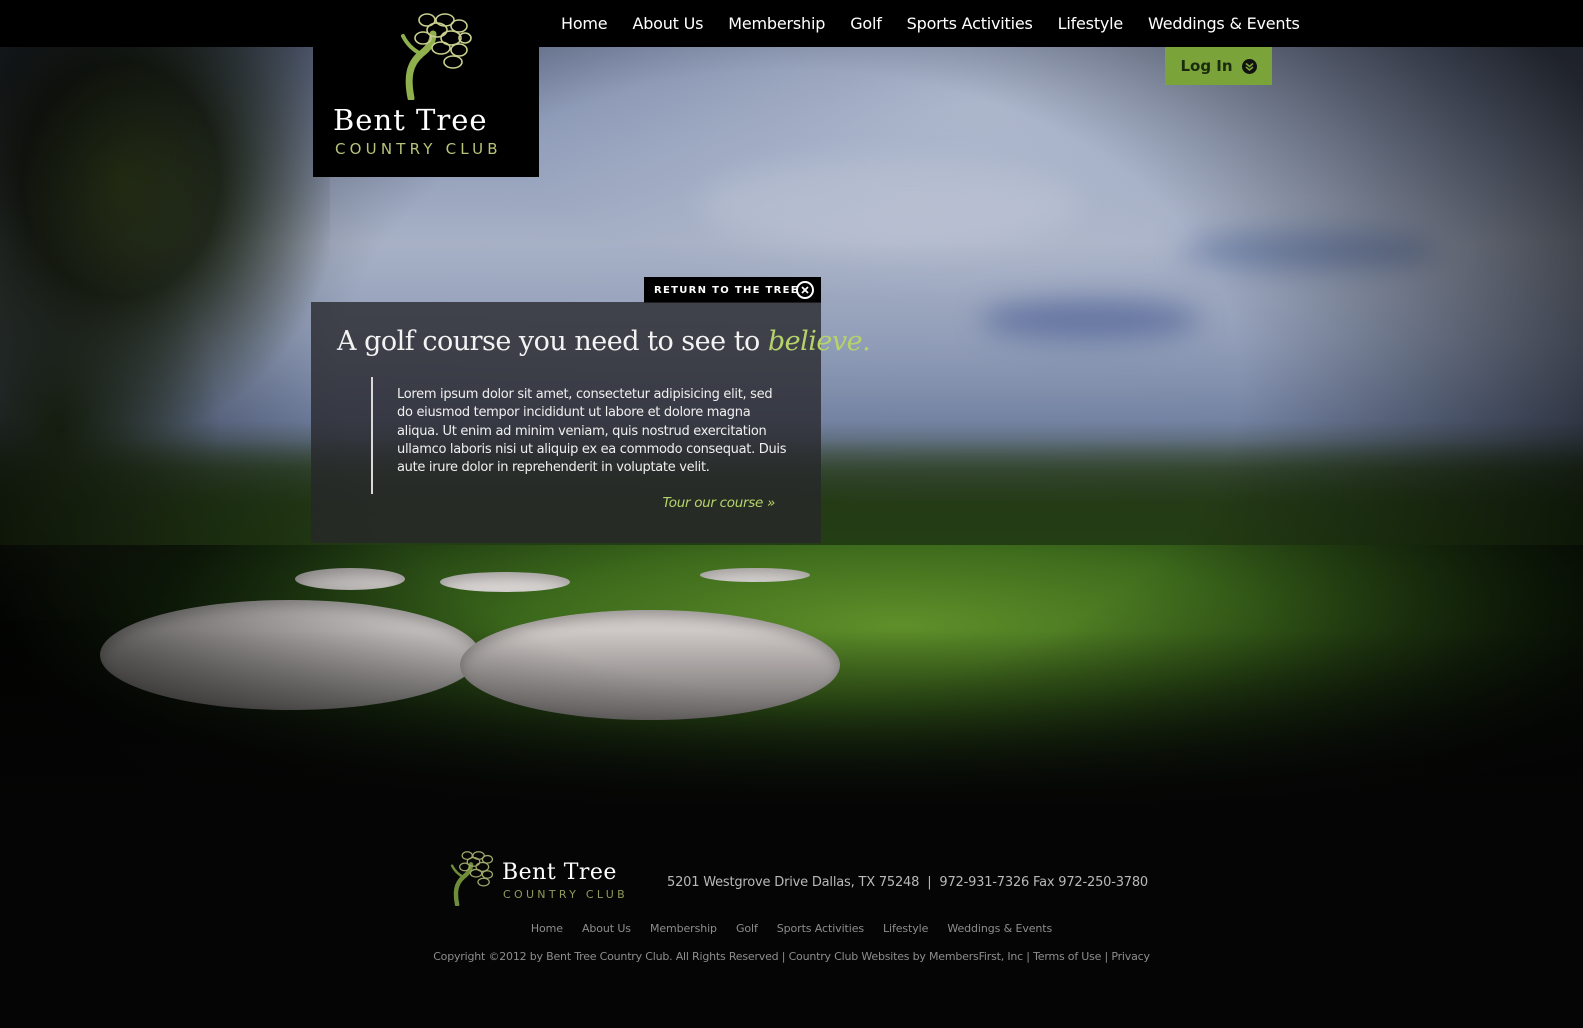 The width and height of the screenshot is (1583, 1028). I want to click on nav-item-weddings-events: Weddings & Events, so click(1224, 23).